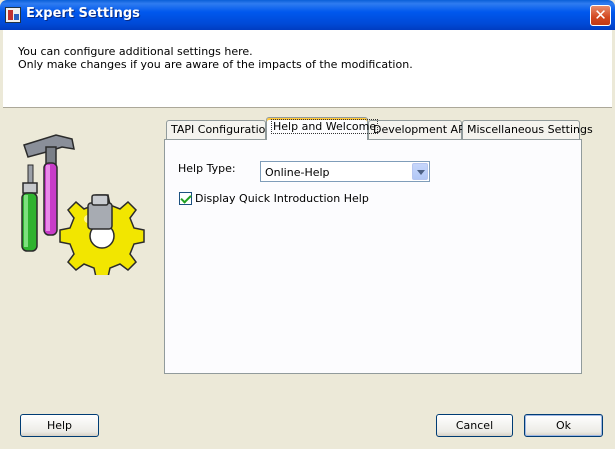 The width and height of the screenshot is (615, 449). Describe the element at coordinates (282, 198) in the screenshot. I see `quick-intro-label: Display Quick Introduction Help` at that location.